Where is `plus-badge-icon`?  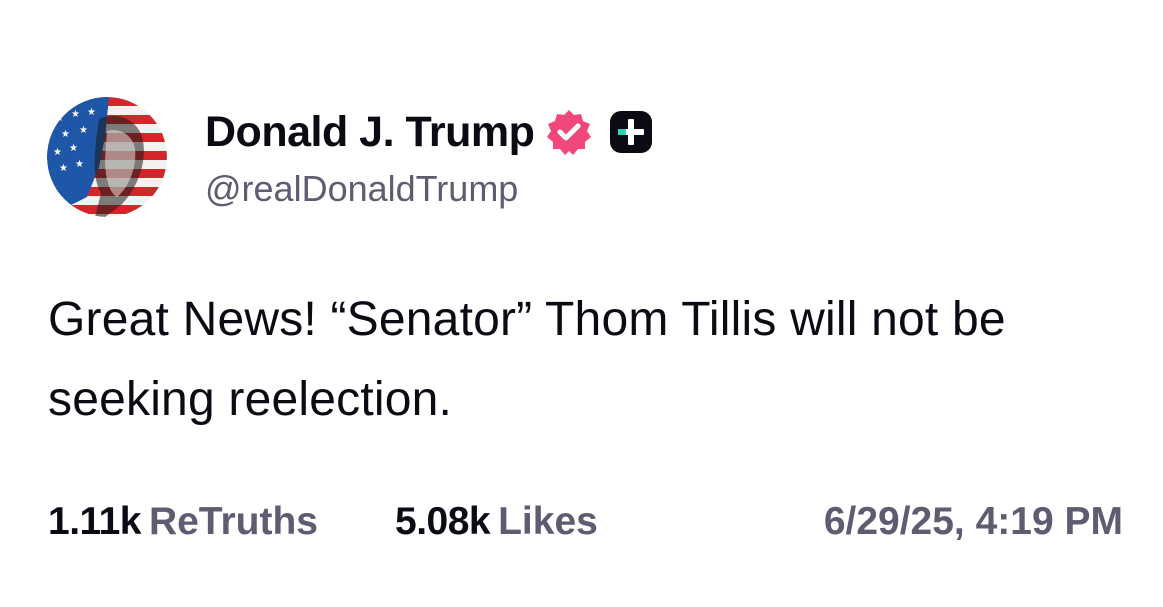 plus-badge-icon is located at coordinates (631, 132).